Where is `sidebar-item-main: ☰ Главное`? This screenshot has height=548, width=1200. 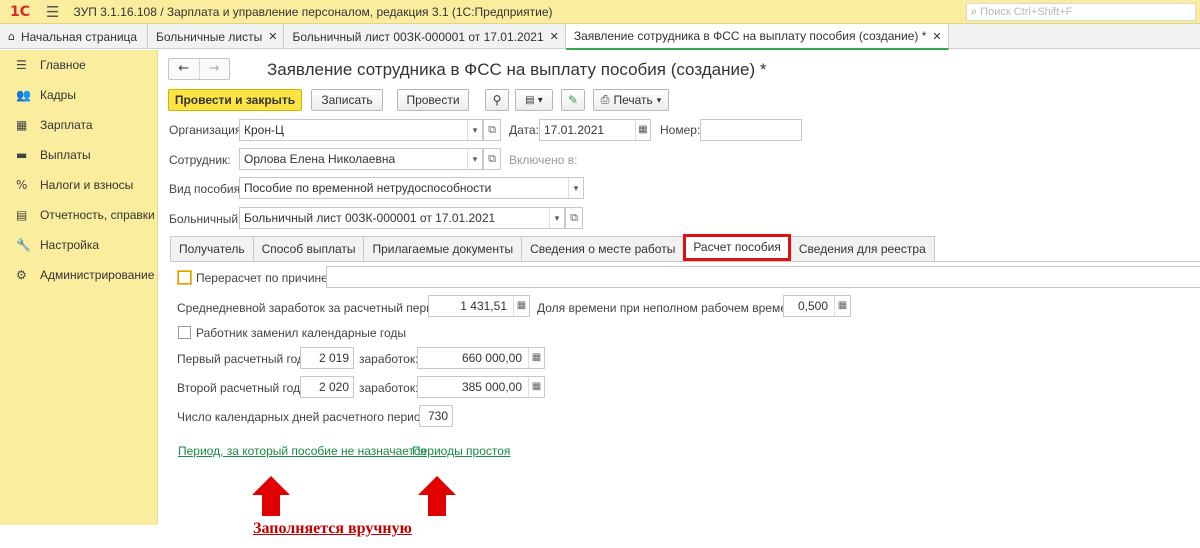 sidebar-item-main: ☰ Главное is located at coordinates (78, 65).